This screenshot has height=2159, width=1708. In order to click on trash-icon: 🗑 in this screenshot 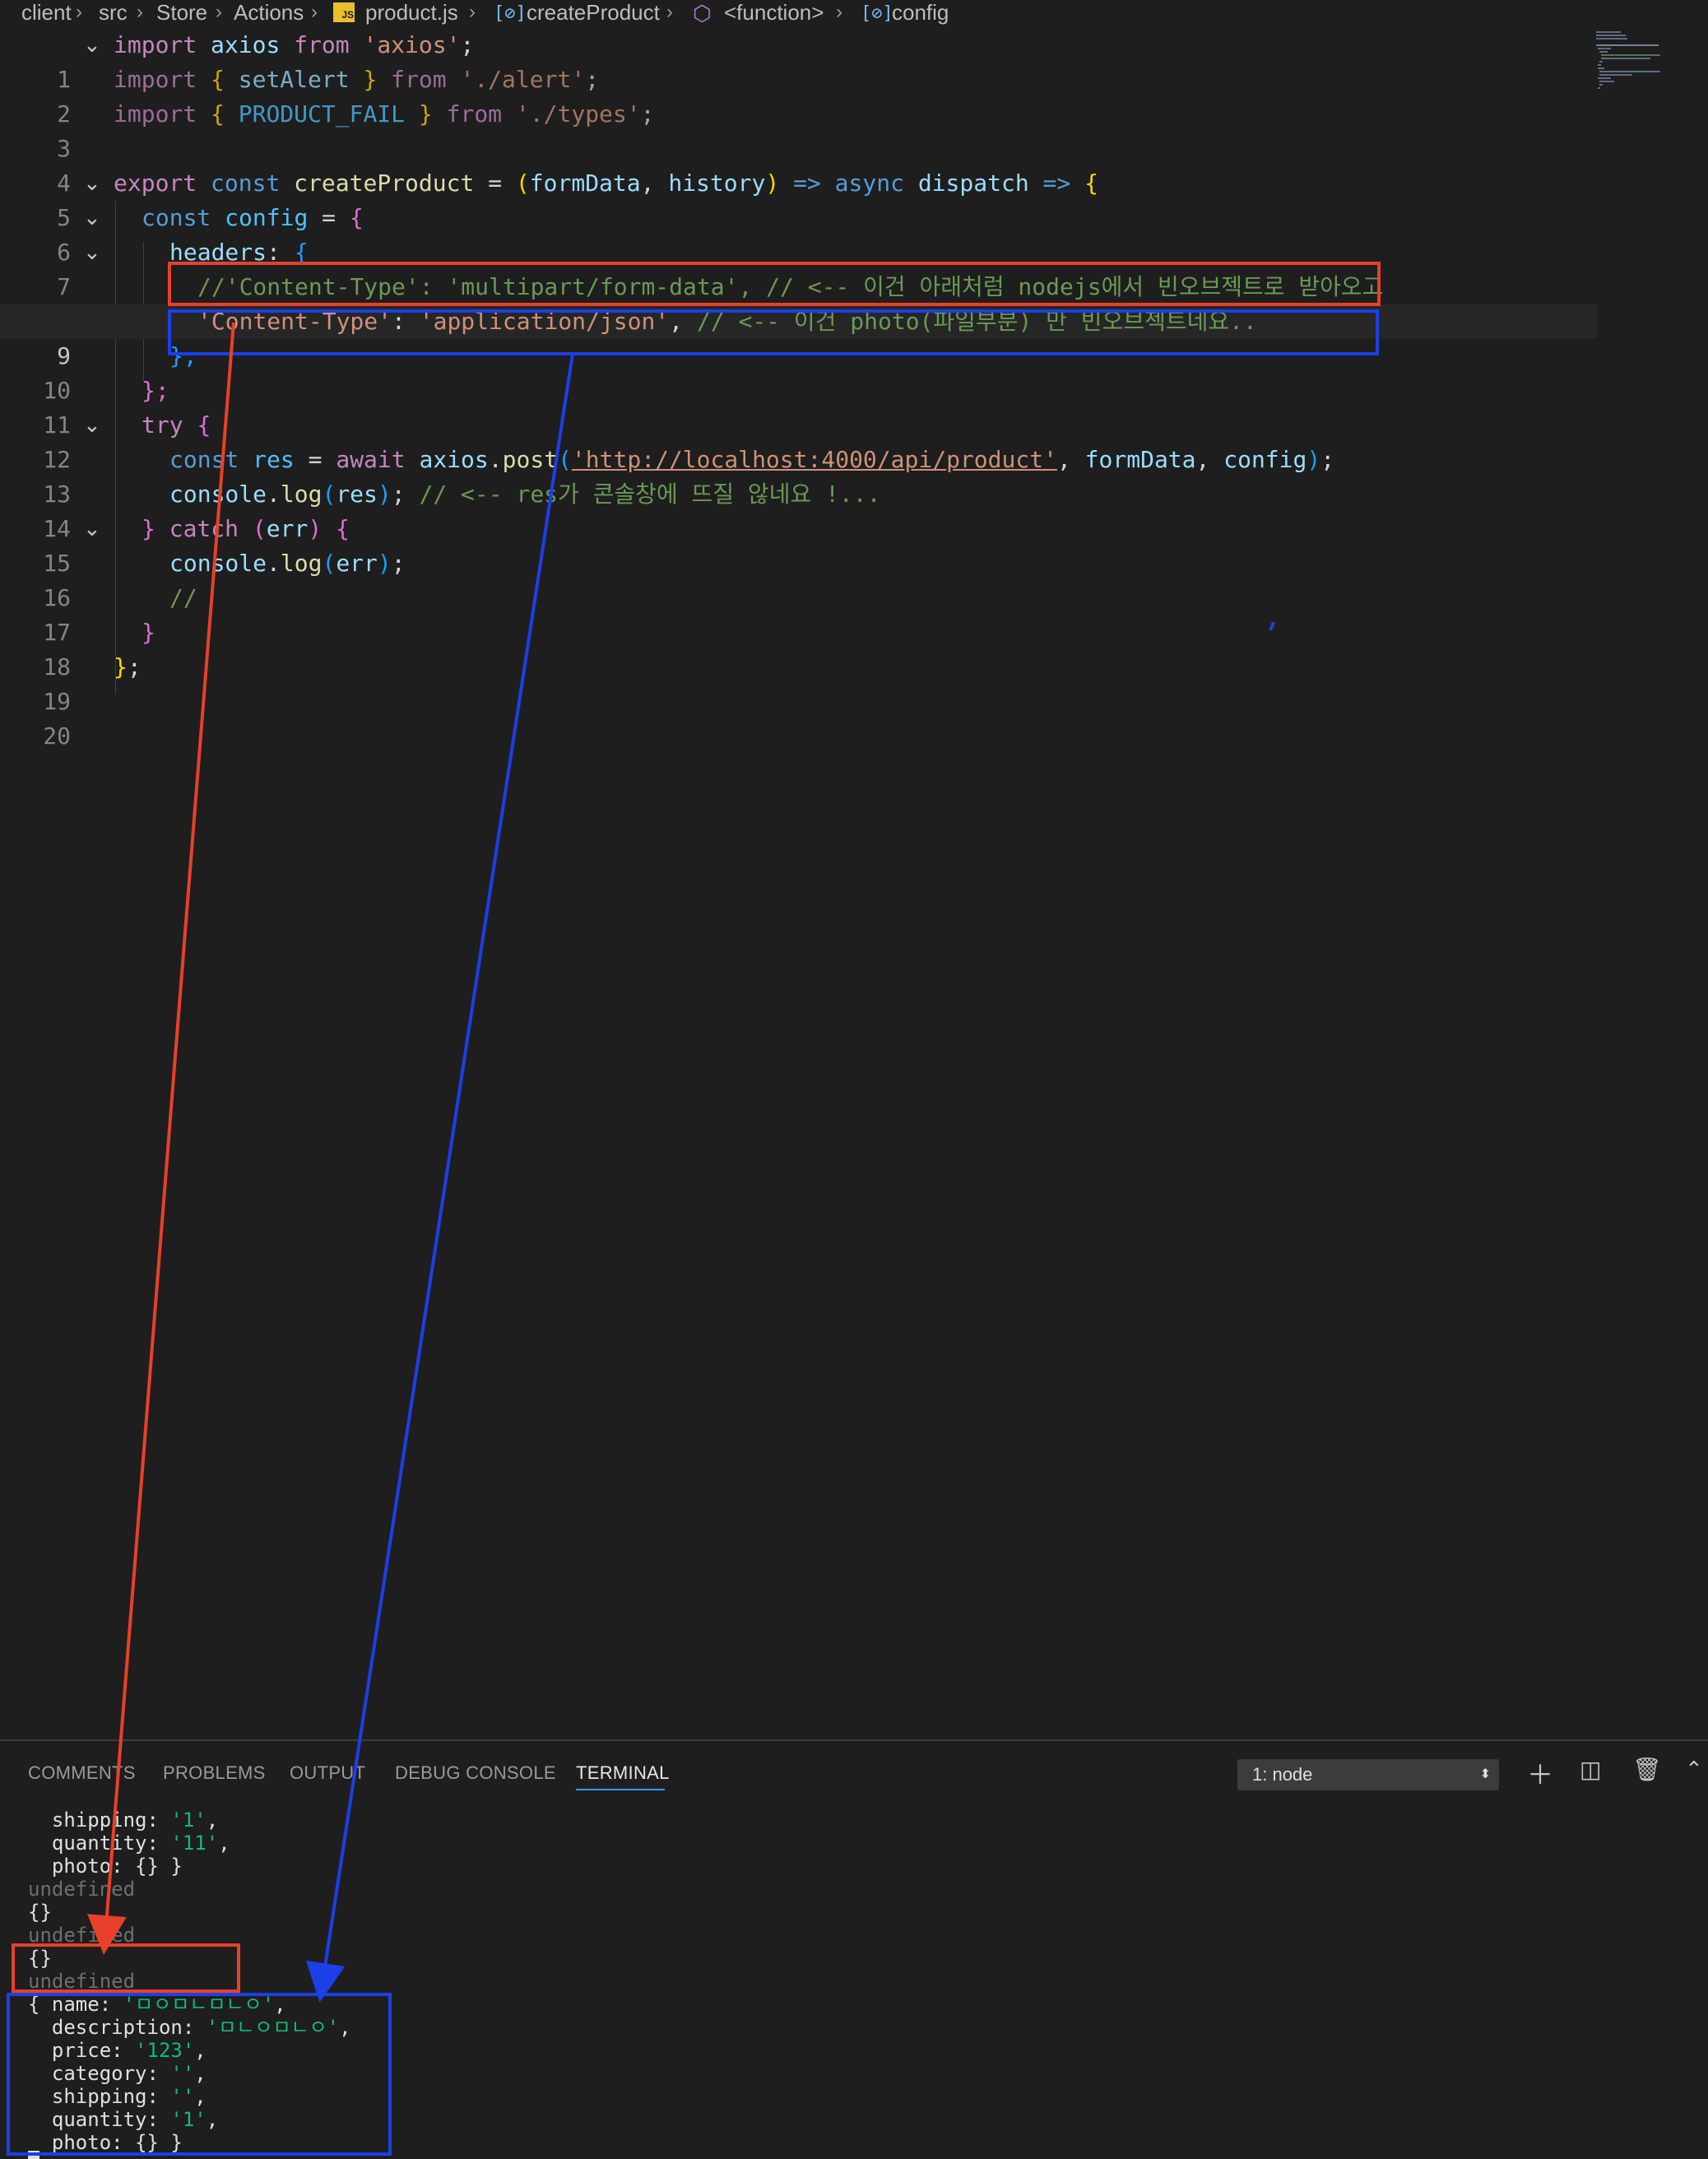, I will do `click(1647, 1769)`.